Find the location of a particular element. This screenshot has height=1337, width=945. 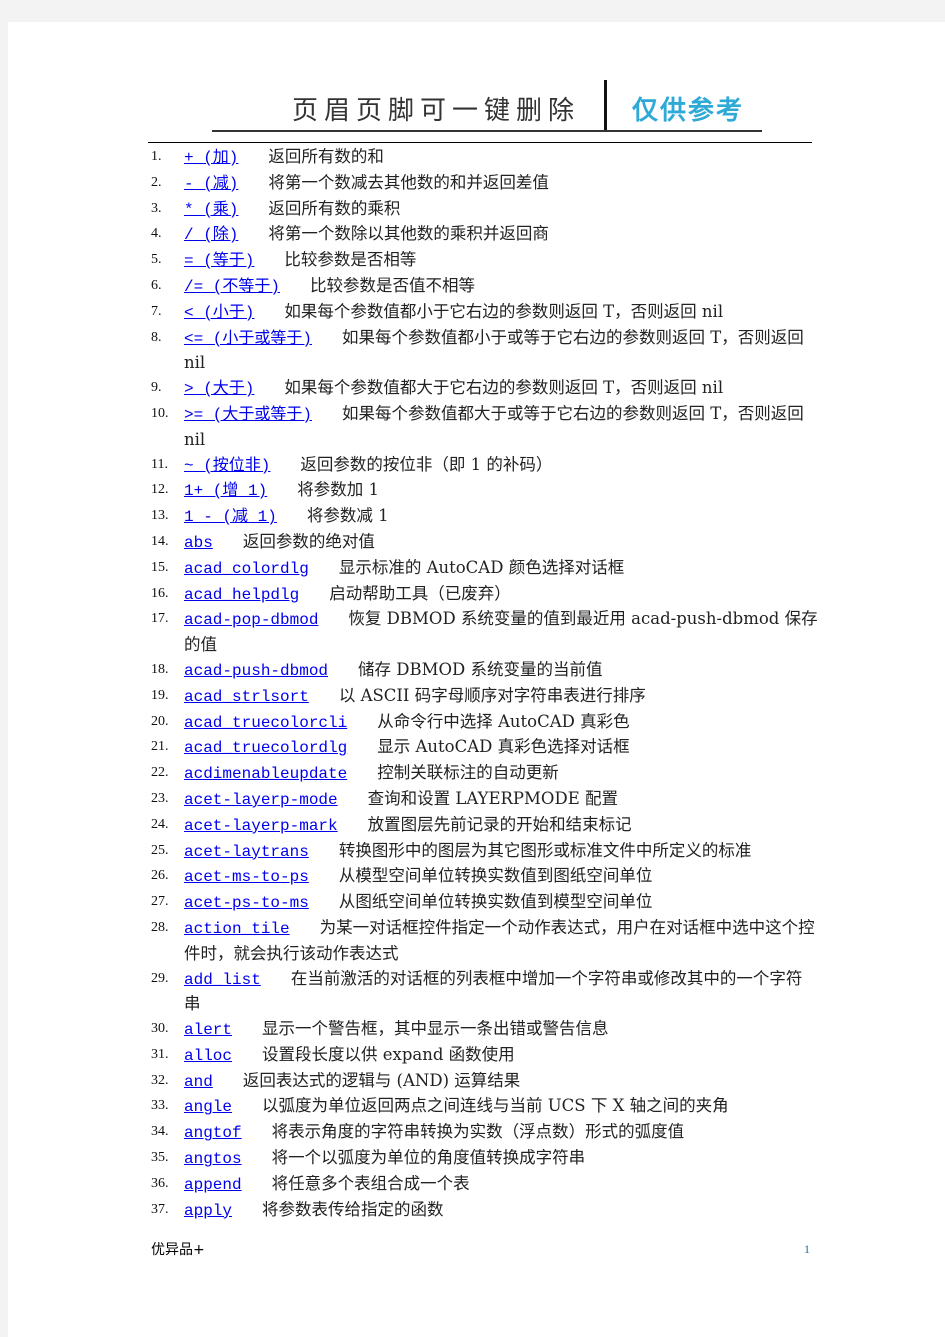

function-link: - (减) is located at coordinates (211, 184).